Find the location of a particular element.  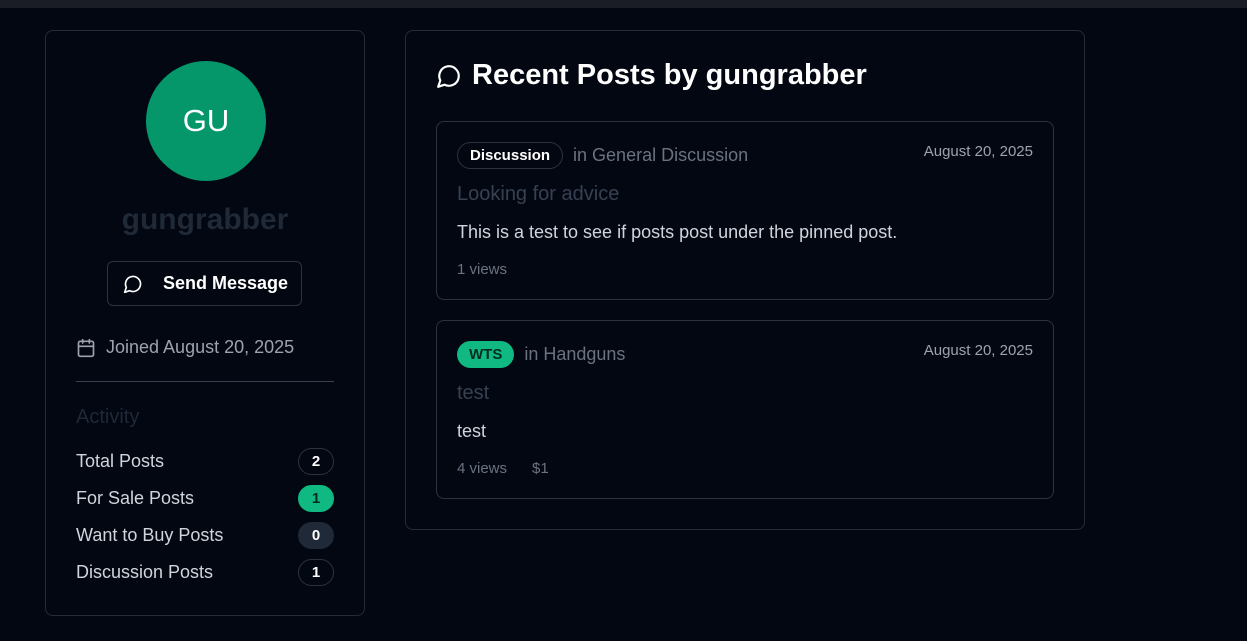

post-meta: 4 views $1 is located at coordinates (503, 468).